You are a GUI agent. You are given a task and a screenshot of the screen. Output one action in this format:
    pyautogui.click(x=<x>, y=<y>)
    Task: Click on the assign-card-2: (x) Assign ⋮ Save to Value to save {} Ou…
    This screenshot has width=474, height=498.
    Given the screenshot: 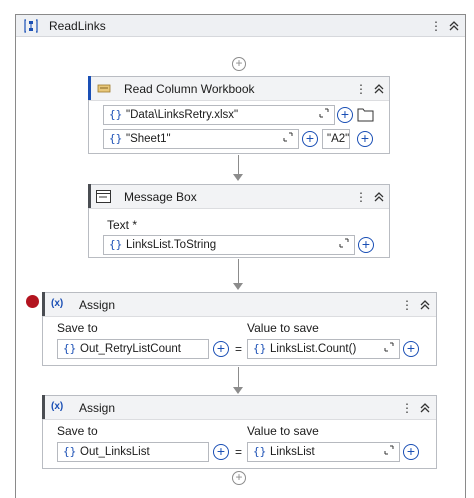 What is the action you would take?
    pyautogui.click(x=239, y=432)
    